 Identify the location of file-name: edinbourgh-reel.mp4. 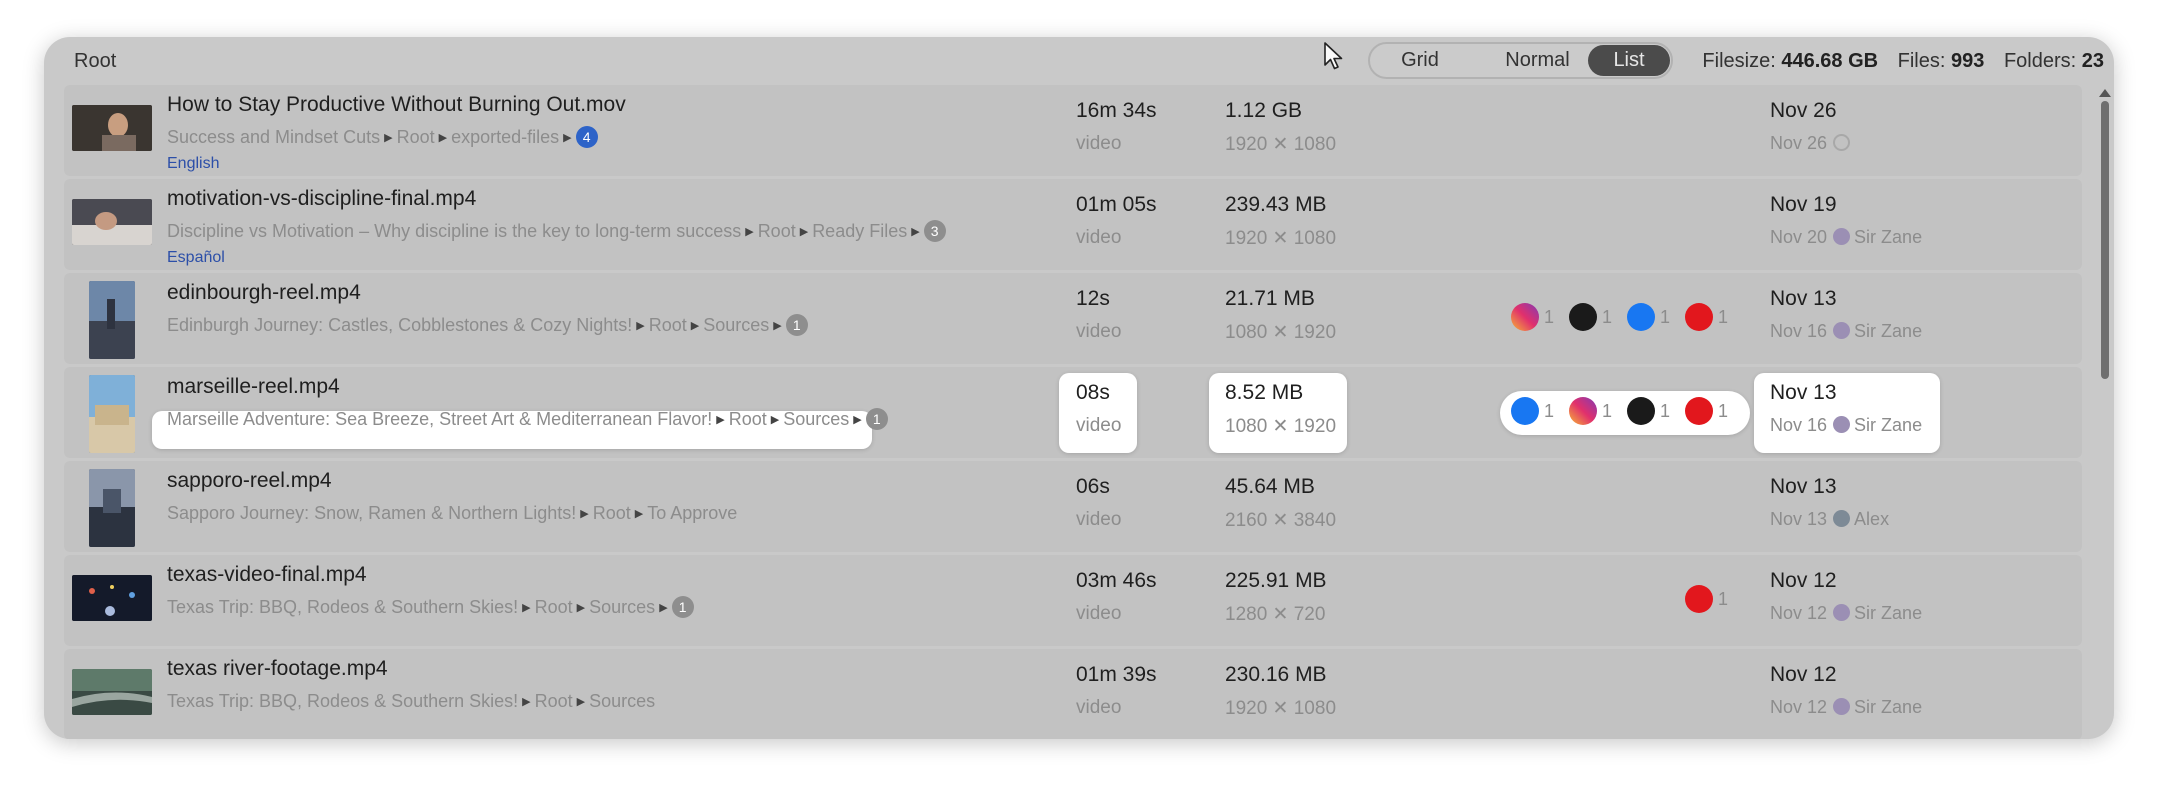
(264, 293).